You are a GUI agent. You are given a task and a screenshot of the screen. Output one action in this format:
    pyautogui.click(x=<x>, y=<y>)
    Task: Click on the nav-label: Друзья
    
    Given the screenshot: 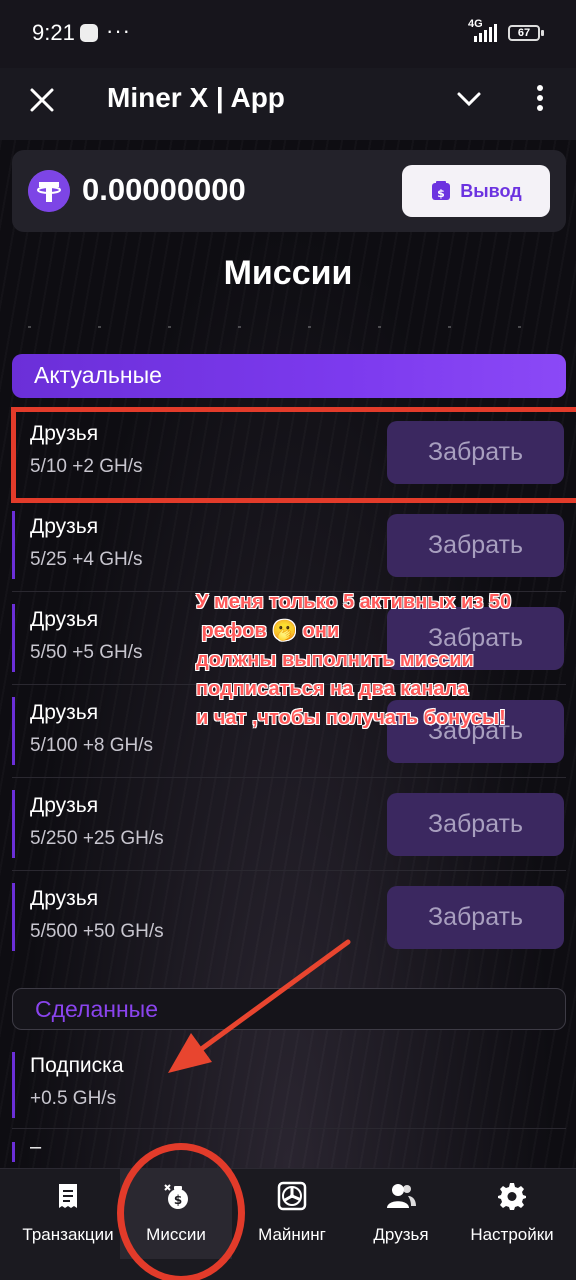 What is the action you would take?
    pyautogui.click(x=401, y=1234)
    